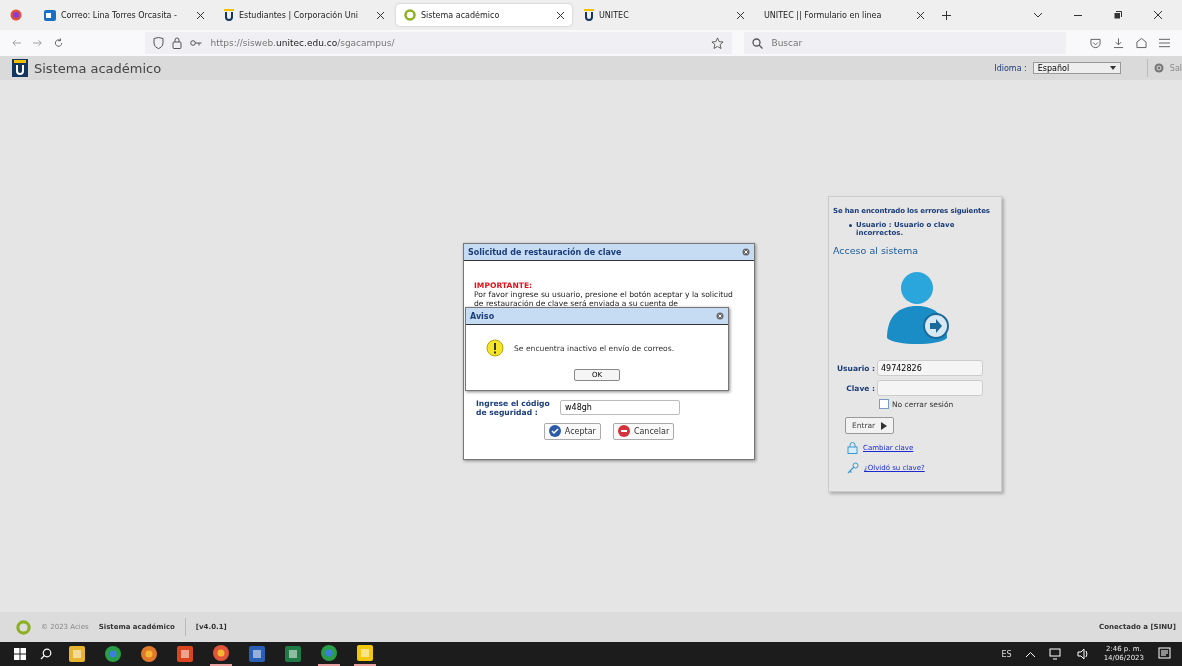 Image resolution: width=1182 pixels, height=666 pixels. I want to click on minimize-icon, so click(1078, 15).